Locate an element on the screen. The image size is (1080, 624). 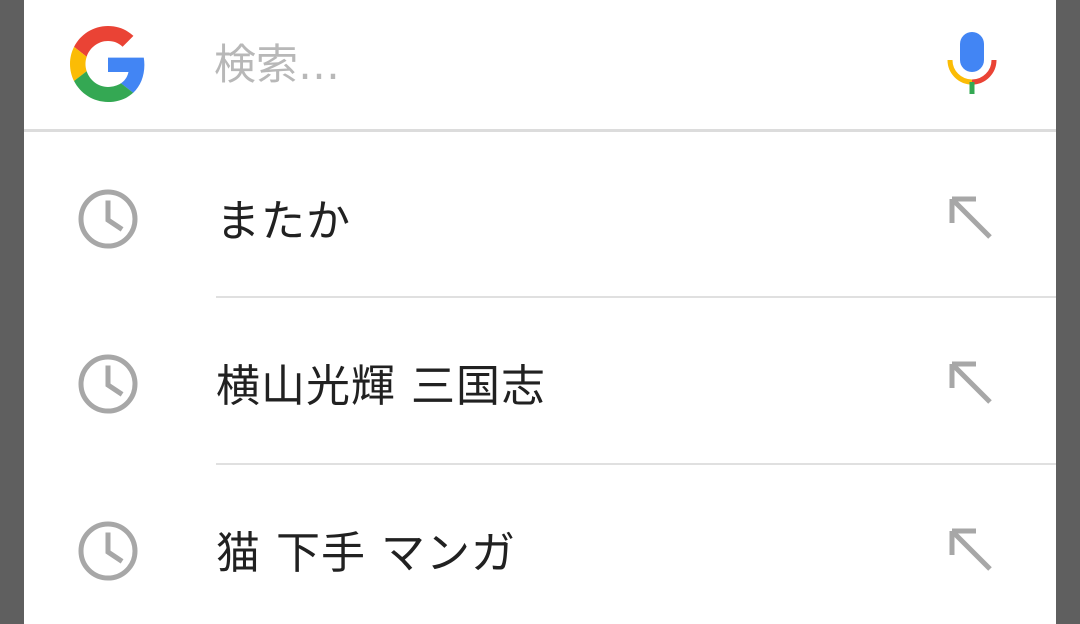
search-input is located at coordinates (554, 64).